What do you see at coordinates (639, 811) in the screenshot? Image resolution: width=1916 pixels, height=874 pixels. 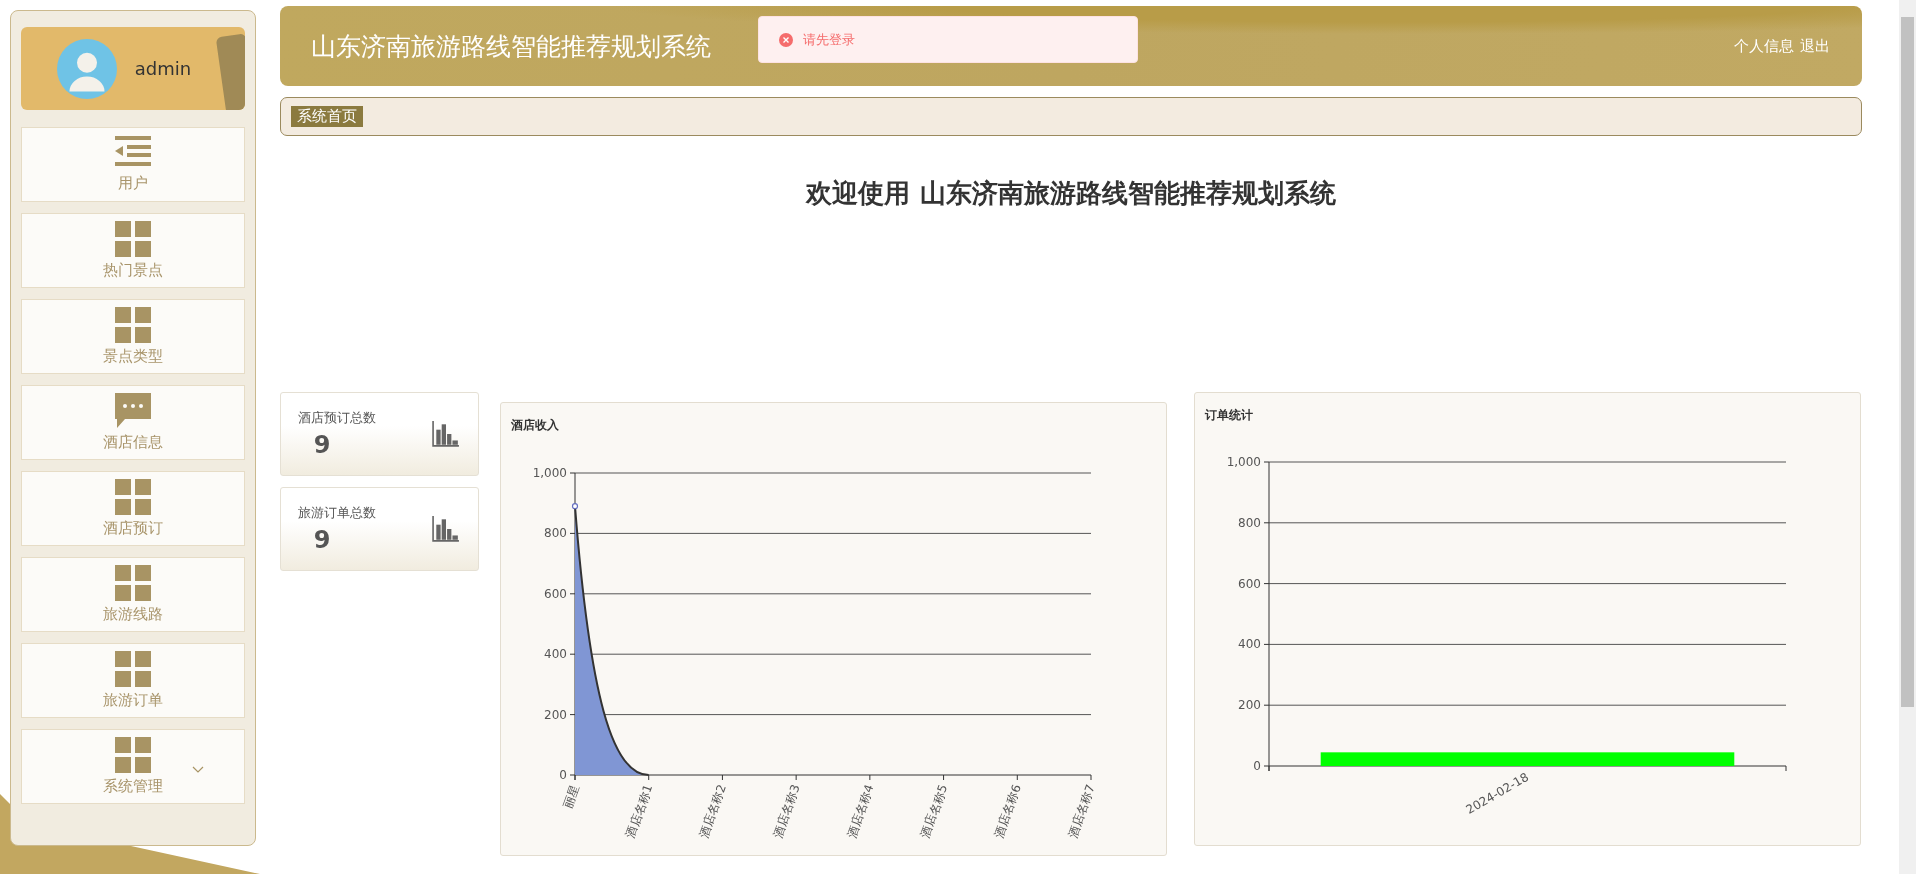 I see `axis-label: 酒店名称1` at bounding box center [639, 811].